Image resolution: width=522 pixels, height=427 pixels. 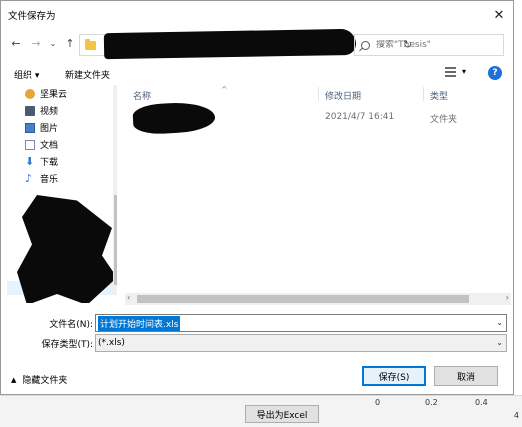 I want to click on sidebar-item-jianguoyun: 坚果云, so click(x=62, y=93).